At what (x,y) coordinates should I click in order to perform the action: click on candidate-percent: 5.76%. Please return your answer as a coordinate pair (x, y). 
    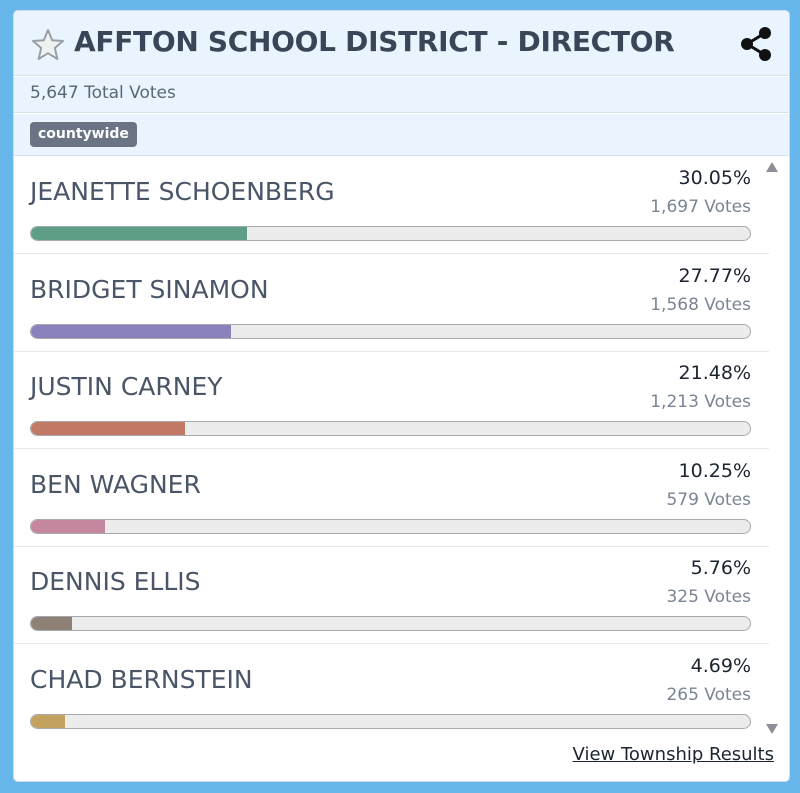
    Looking at the image, I should click on (720, 568).